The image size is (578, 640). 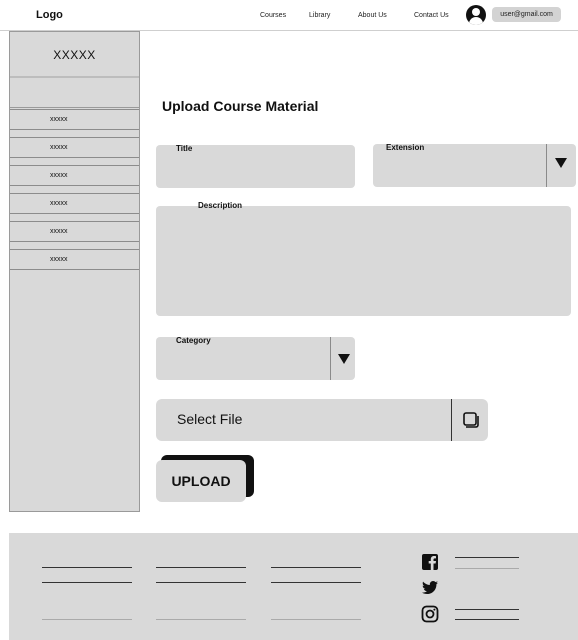 What do you see at coordinates (74, 119) in the screenshot?
I see `sidebar-item-1: xxxxx` at bounding box center [74, 119].